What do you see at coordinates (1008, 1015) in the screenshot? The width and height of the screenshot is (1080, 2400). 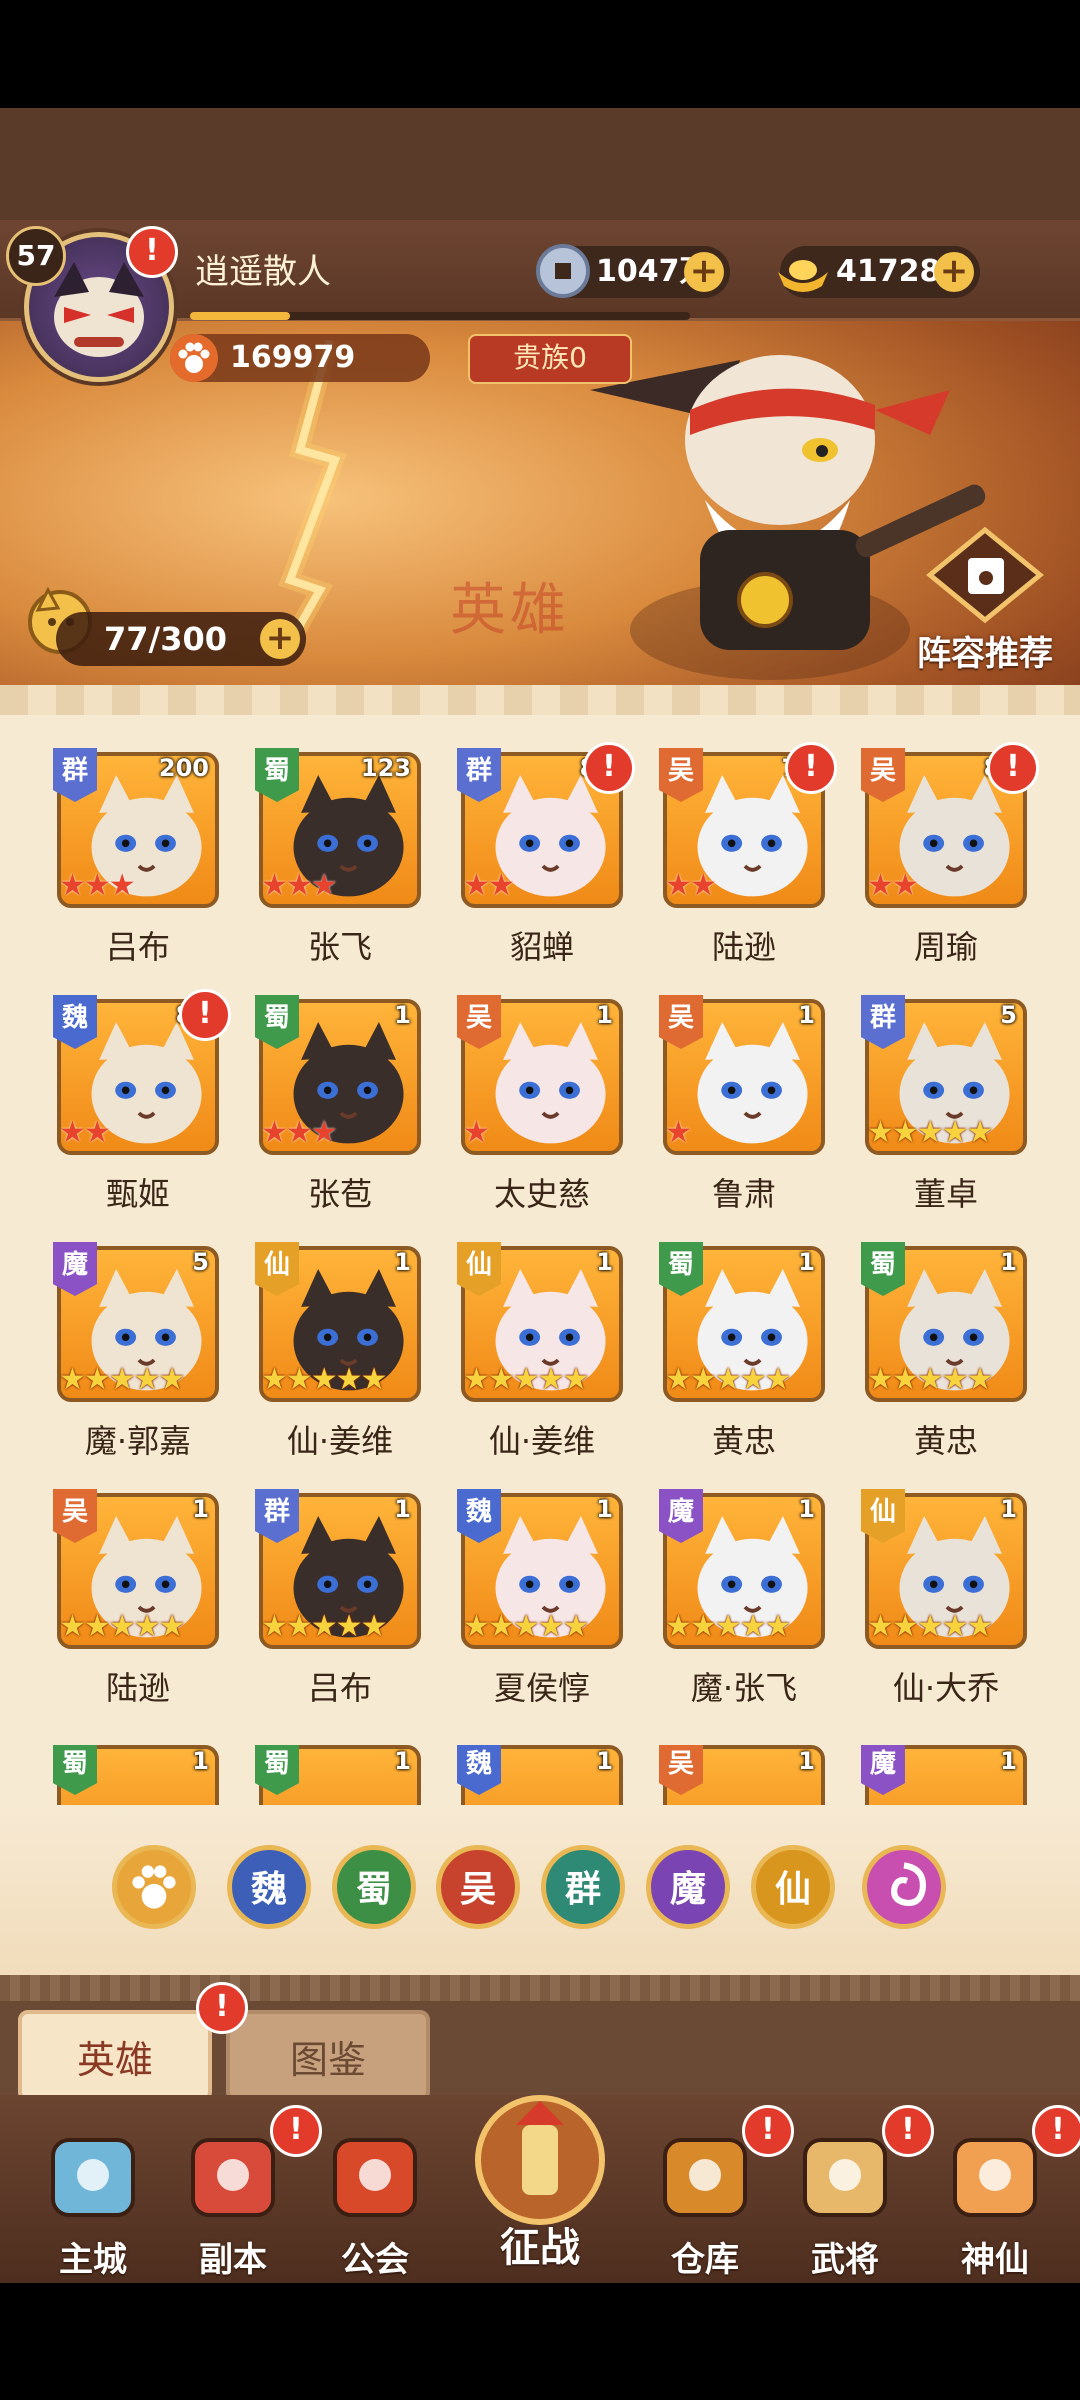 I see `hero-shard-count: 5` at bounding box center [1008, 1015].